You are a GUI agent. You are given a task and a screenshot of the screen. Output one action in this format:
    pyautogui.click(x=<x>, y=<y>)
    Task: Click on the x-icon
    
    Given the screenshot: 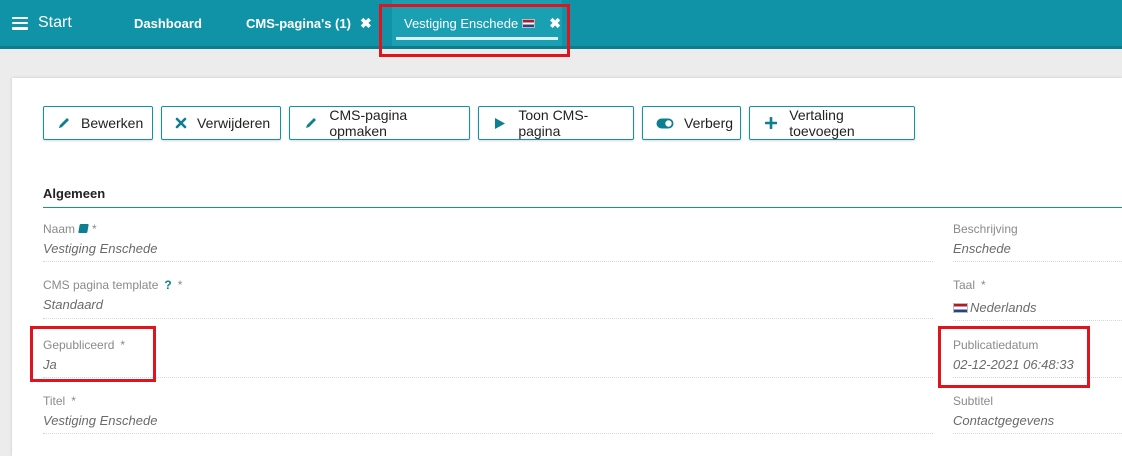 What is the action you would take?
    pyautogui.click(x=181, y=123)
    